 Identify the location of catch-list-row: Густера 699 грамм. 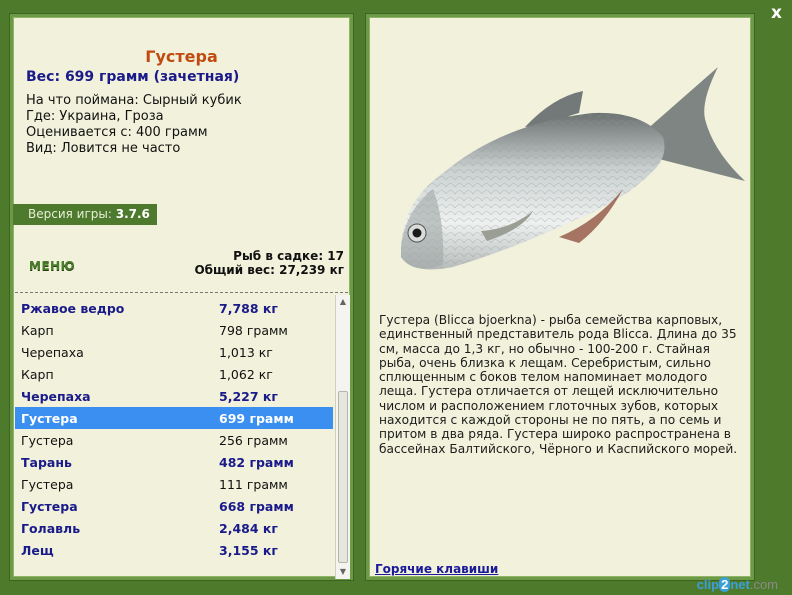
(174, 418).